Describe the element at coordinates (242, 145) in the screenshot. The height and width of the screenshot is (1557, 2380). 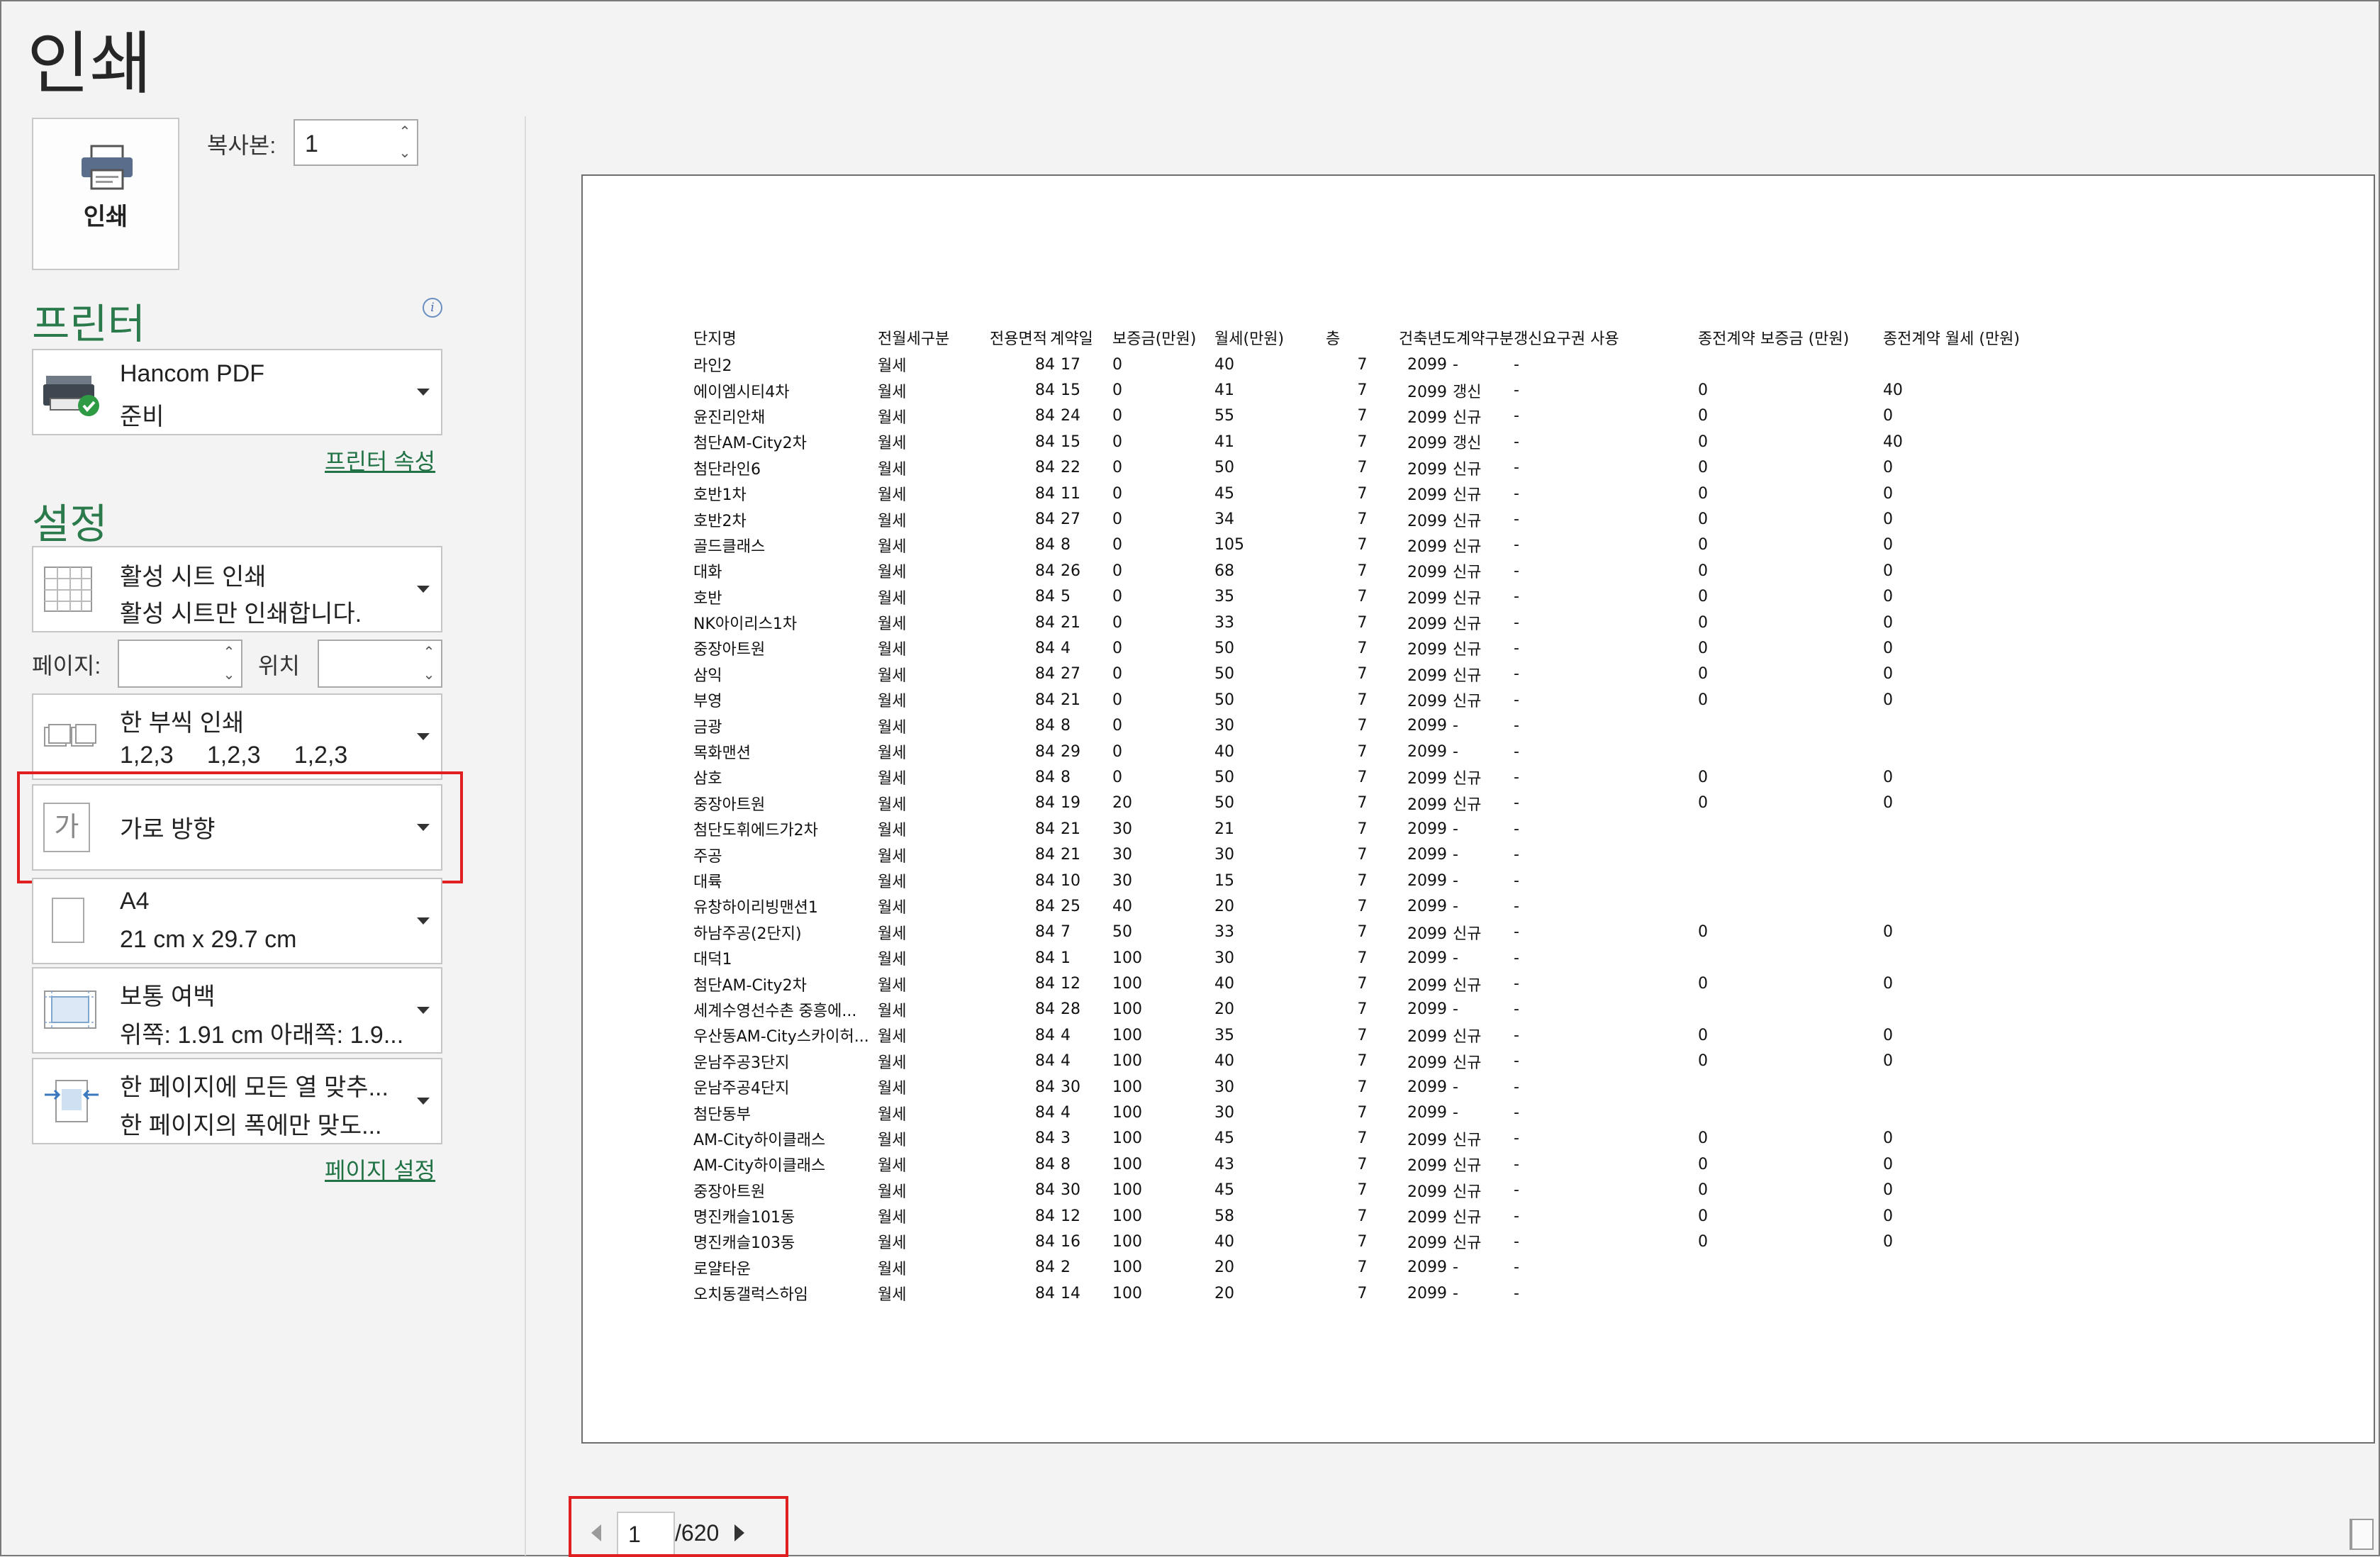
I see `copies-label: 복사본:` at that location.